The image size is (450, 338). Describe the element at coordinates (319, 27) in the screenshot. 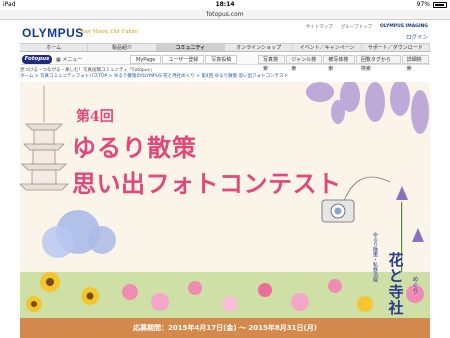

I see `sitemap-link: サイトマップ` at that location.